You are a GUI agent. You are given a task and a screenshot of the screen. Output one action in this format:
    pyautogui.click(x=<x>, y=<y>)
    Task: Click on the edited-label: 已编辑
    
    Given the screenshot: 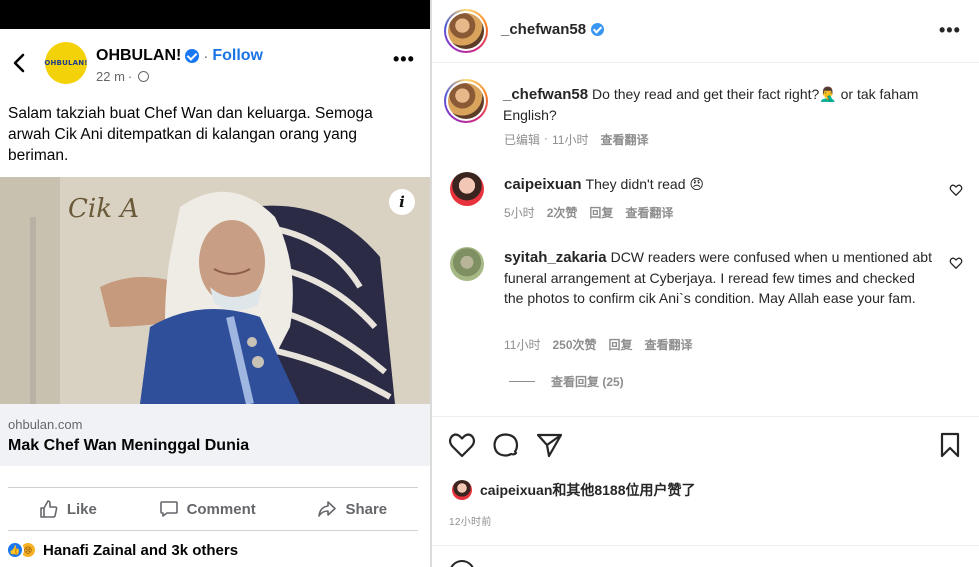 What is the action you would take?
    pyautogui.click(x=522, y=140)
    